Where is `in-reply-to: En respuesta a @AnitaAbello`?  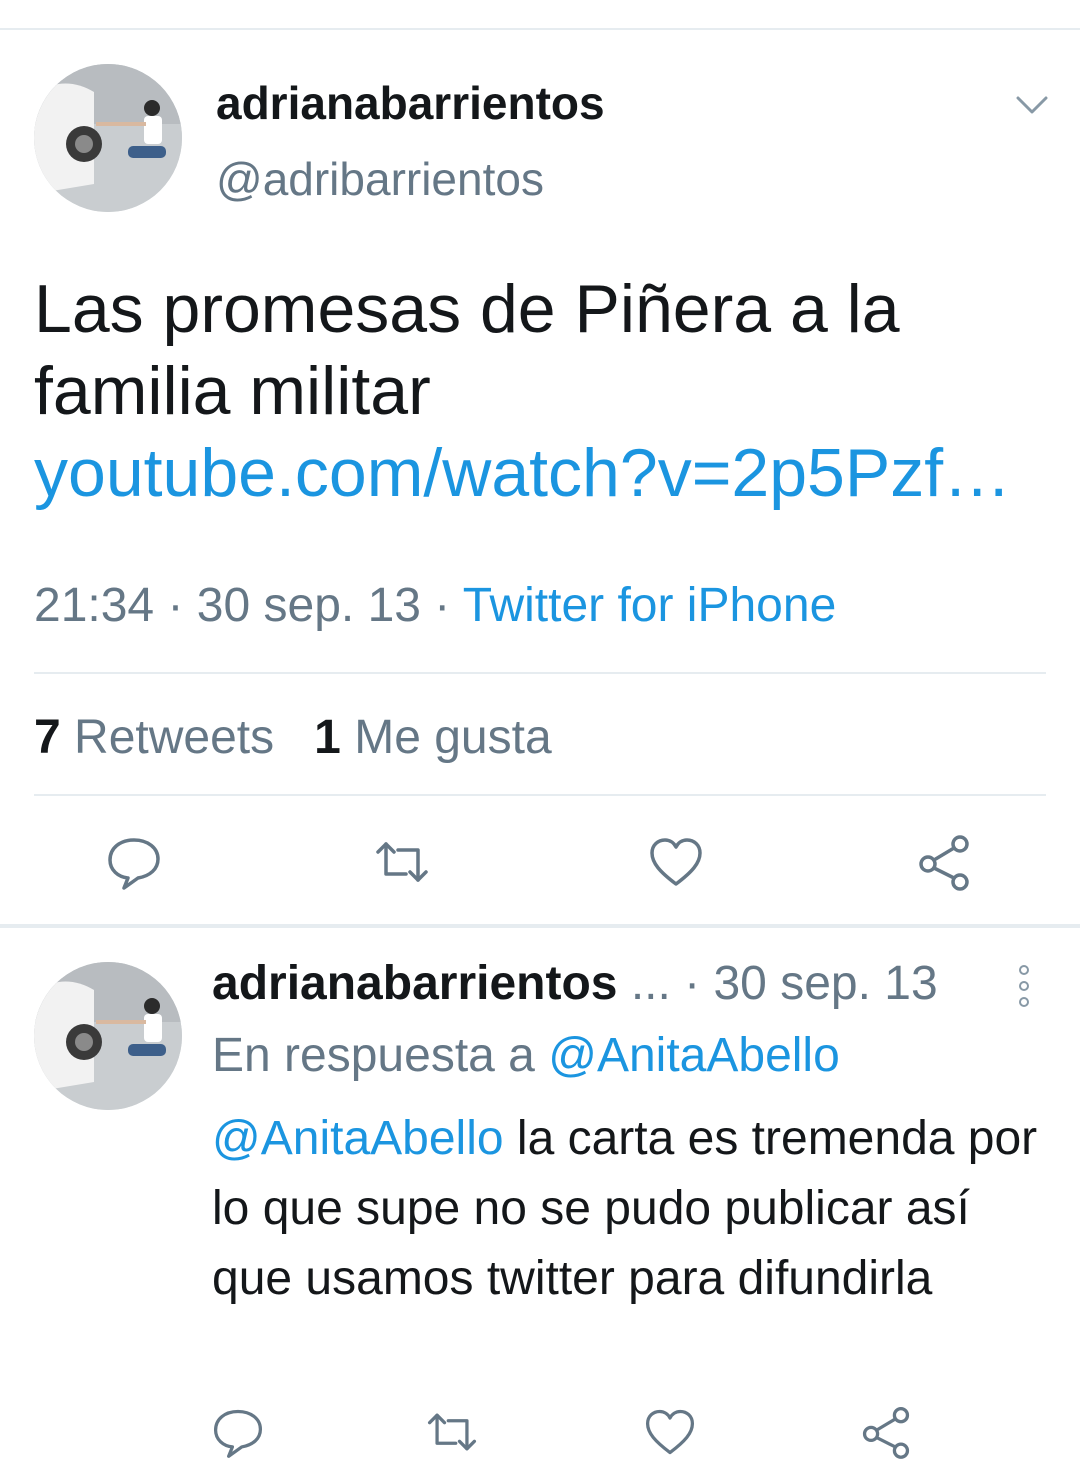
in-reply-to: En respuesta a @AnitaAbello is located at coordinates (526, 1055).